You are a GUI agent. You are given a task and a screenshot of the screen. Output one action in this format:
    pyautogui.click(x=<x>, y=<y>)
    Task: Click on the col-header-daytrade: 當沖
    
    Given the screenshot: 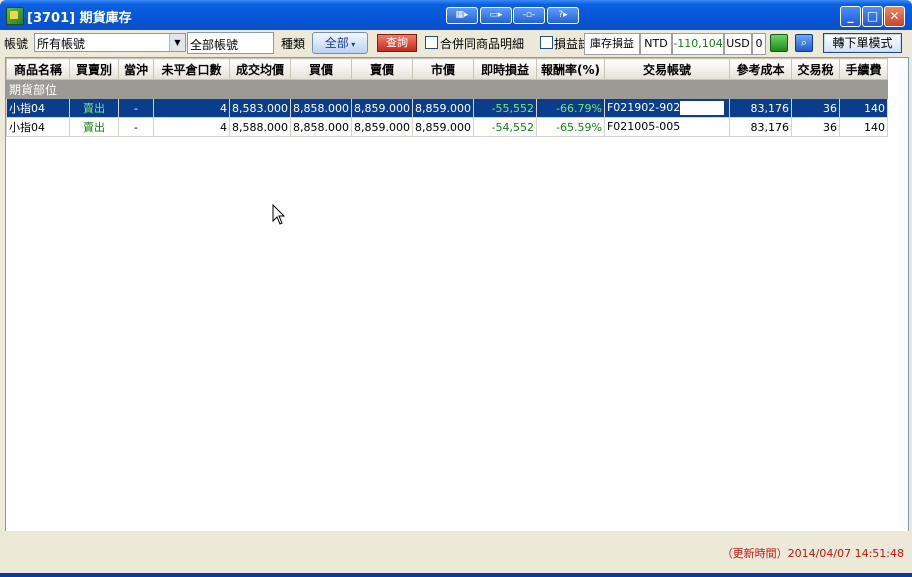 What is the action you would take?
    pyautogui.click(x=136, y=69)
    